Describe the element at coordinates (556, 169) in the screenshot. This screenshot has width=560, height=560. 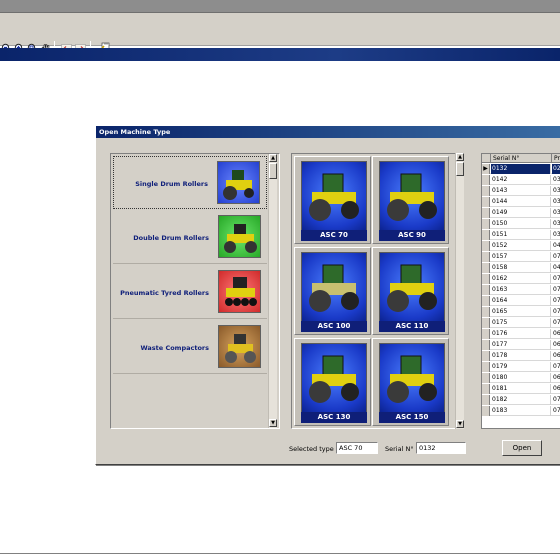
I see `cell-pro: 02/` at that location.